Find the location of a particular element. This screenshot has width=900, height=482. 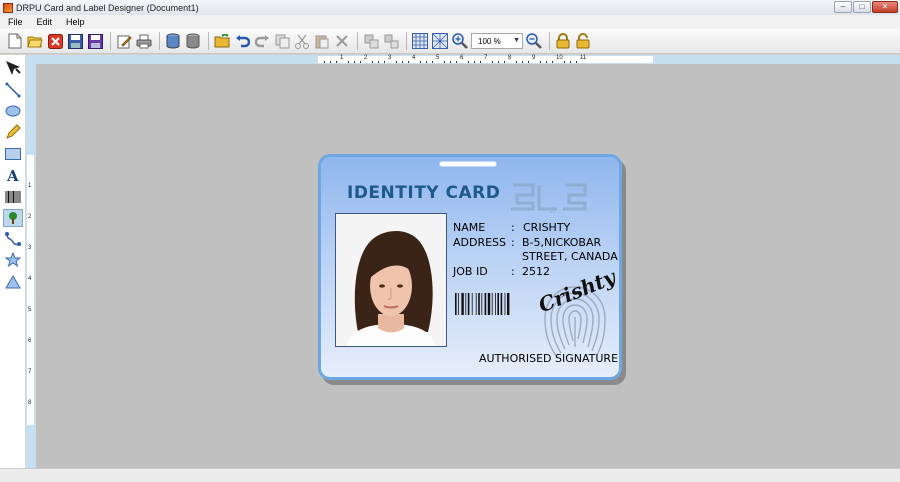

star-tool is located at coordinates (13, 260).